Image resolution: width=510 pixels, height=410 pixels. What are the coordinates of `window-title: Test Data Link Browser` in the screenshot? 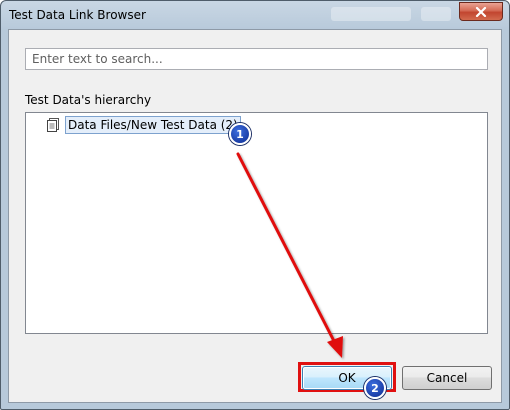 It's located at (77, 15).